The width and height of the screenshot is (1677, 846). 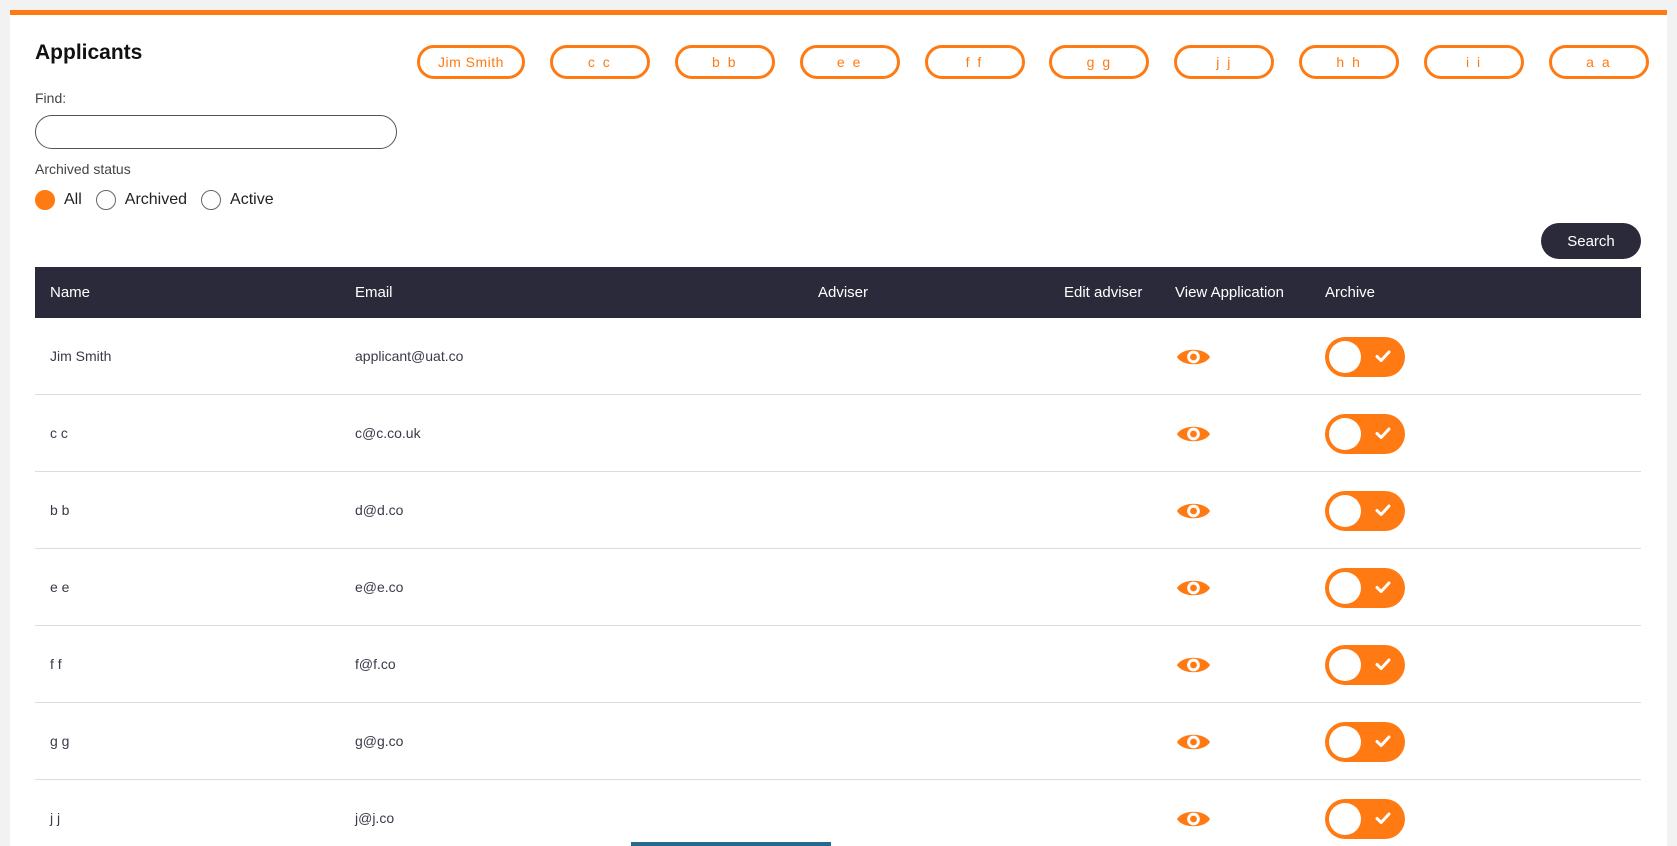 What do you see at coordinates (843, 292) in the screenshot?
I see `header-adviser: Adviser` at bounding box center [843, 292].